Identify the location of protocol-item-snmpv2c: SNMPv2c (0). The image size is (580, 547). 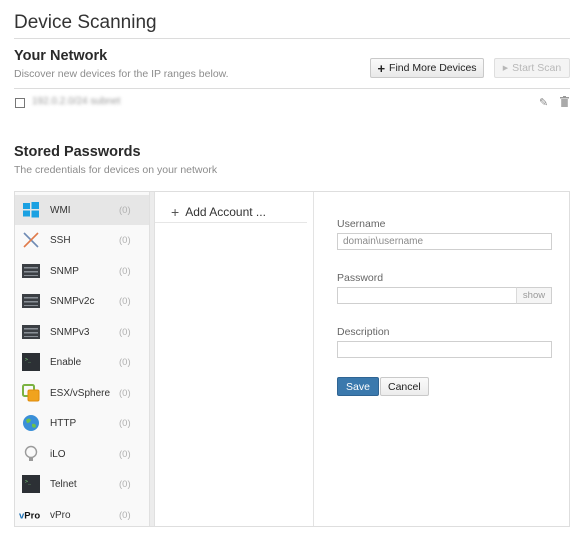
(82, 301).